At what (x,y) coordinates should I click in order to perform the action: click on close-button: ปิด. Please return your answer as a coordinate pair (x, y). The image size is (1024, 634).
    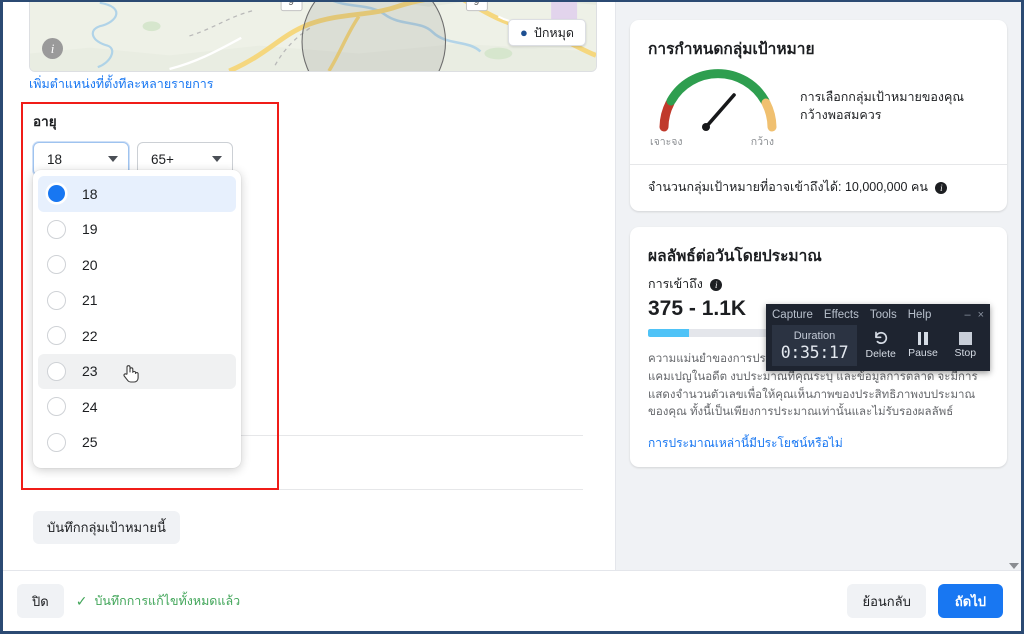
    Looking at the image, I should click on (40, 601).